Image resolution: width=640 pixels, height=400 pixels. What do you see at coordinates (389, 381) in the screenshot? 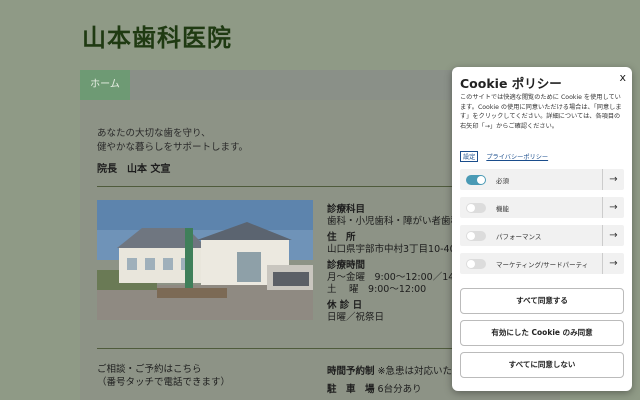
I see `bottom-info: 時間予約制 ※急患は対応いた 駐 車 場 6台分あり` at bounding box center [389, 381].